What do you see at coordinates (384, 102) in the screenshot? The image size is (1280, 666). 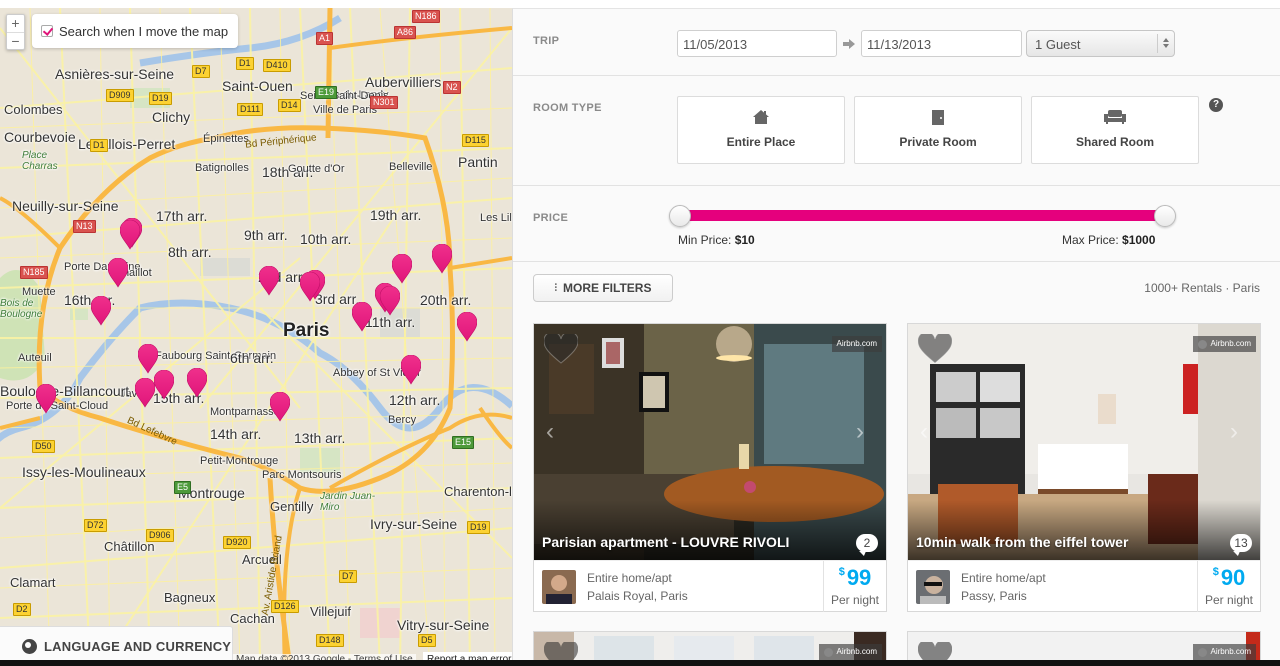 I see `road-shield: N301` at bounding box center [384, 102].